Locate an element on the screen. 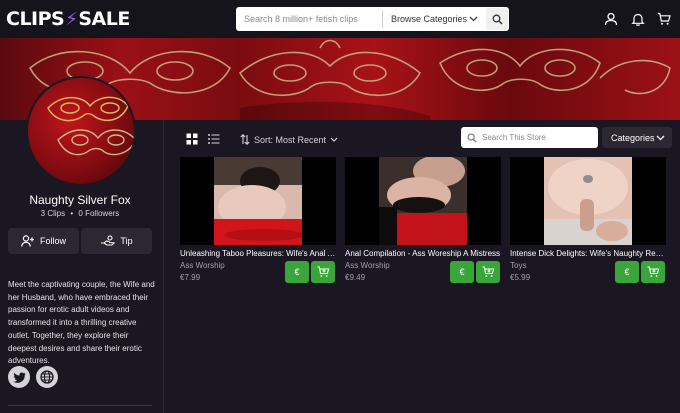  cart-icon is located at coordinates (664, 18).